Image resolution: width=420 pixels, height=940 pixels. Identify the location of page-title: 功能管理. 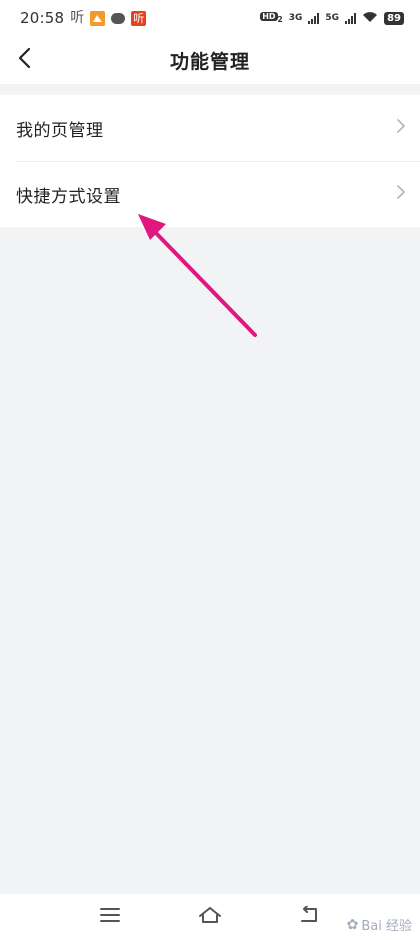
(209, 61).